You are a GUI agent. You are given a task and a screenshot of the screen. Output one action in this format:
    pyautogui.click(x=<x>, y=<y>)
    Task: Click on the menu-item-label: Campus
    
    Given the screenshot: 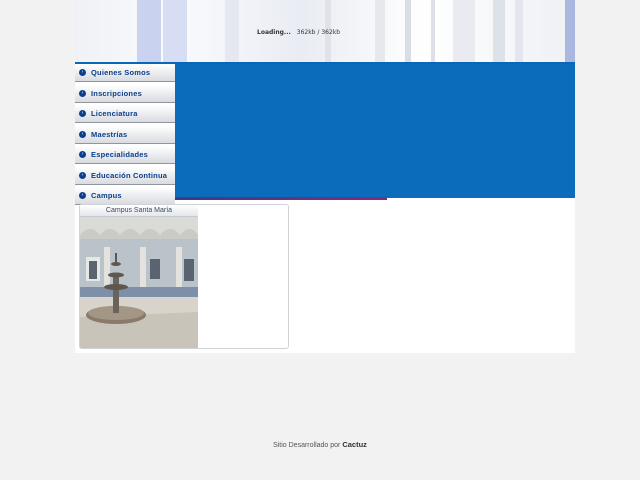 What is the action you would take?
    pyautogui.click(x=106, y=195)
    